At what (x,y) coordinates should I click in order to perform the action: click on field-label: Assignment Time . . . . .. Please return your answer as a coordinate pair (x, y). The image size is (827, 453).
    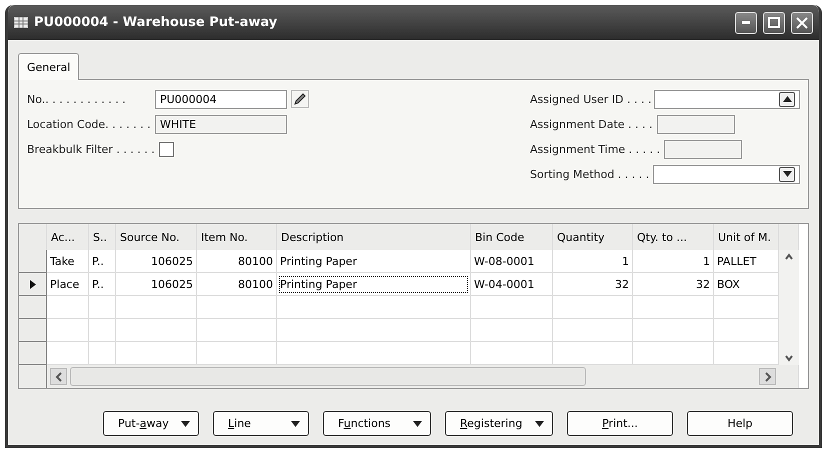
    Looking at the image, I should click on (595, 149).